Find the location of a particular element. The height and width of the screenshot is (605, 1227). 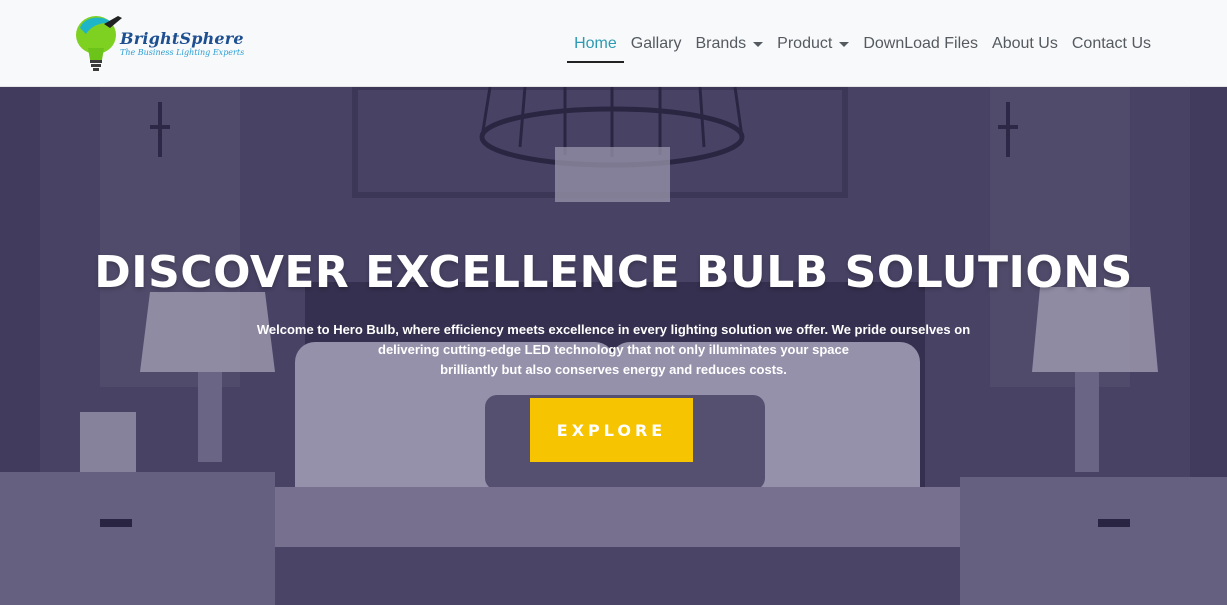

nav-gallary: Gallary is located at coordinates (656, 44).